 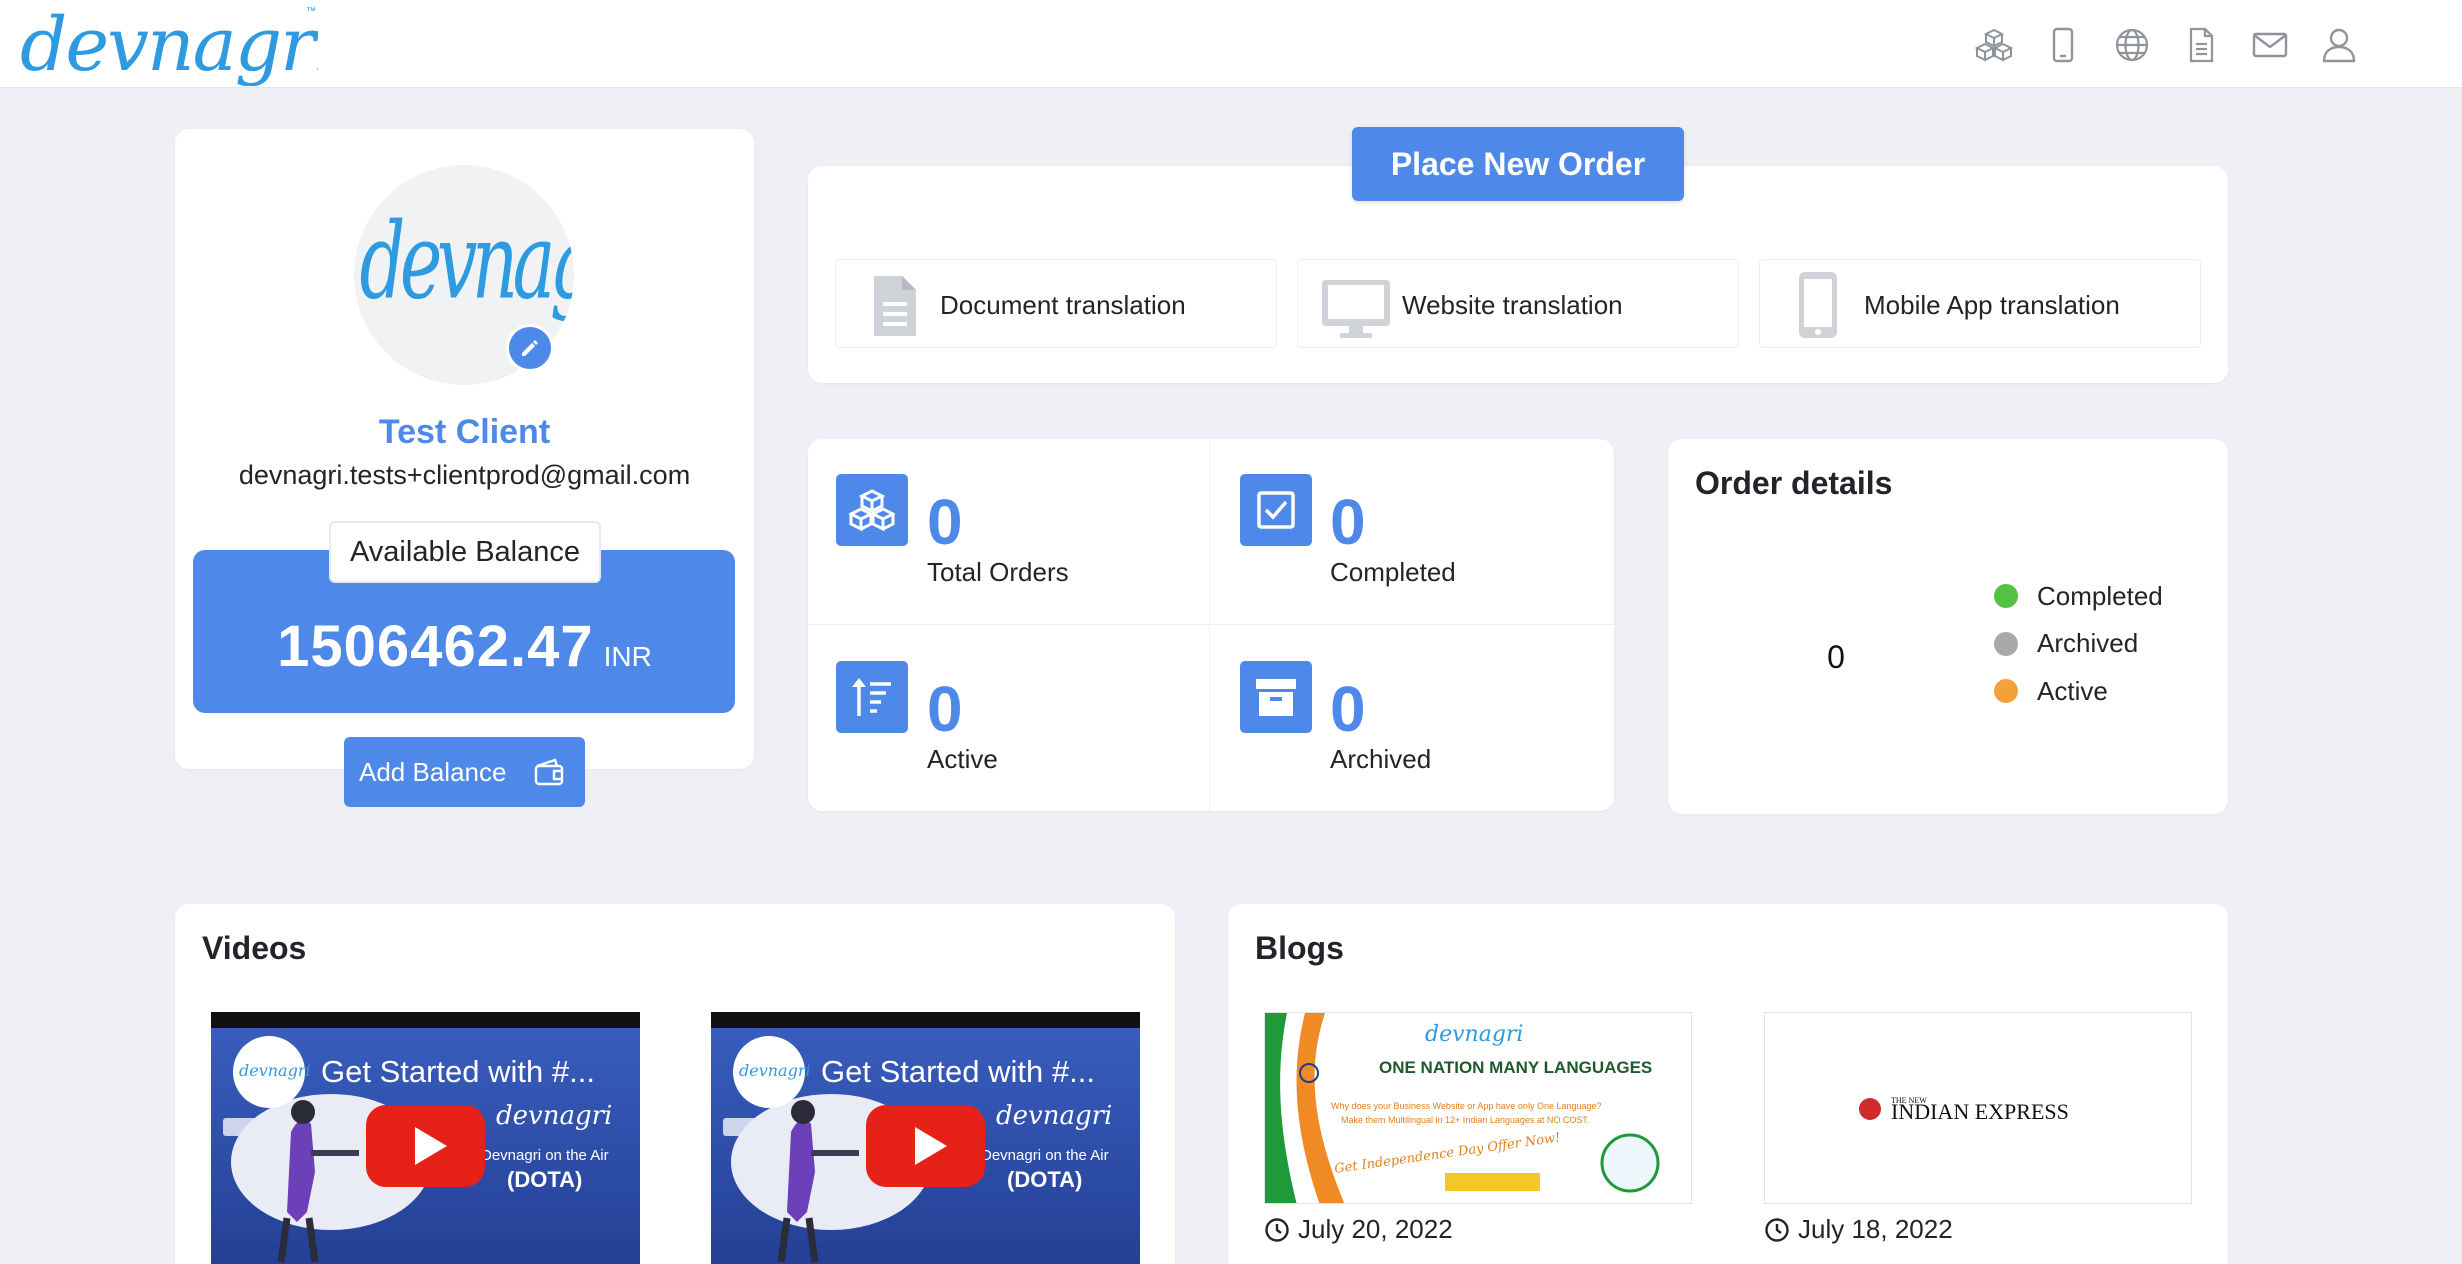 What do you see at coordinates (465, 552) in the screenshot?
I see `available-balance-label: Available Balance` at bounding box center [465, 552].